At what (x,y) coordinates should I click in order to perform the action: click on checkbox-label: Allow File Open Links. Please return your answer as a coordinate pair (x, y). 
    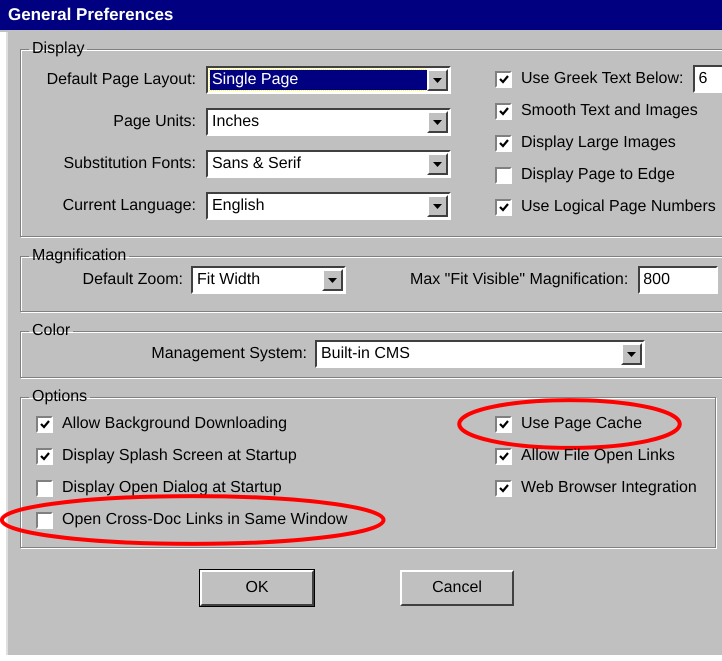
    Looking at the image, I should click on (598, 456).